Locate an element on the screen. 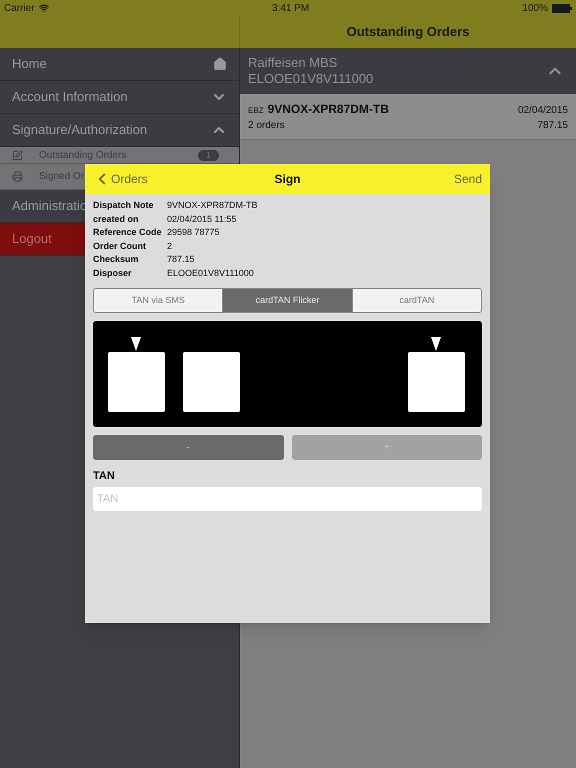 The height and width of the screenshot is (768, 576). nav-title: Outstanding Orders is located at coordinates (408, 32).